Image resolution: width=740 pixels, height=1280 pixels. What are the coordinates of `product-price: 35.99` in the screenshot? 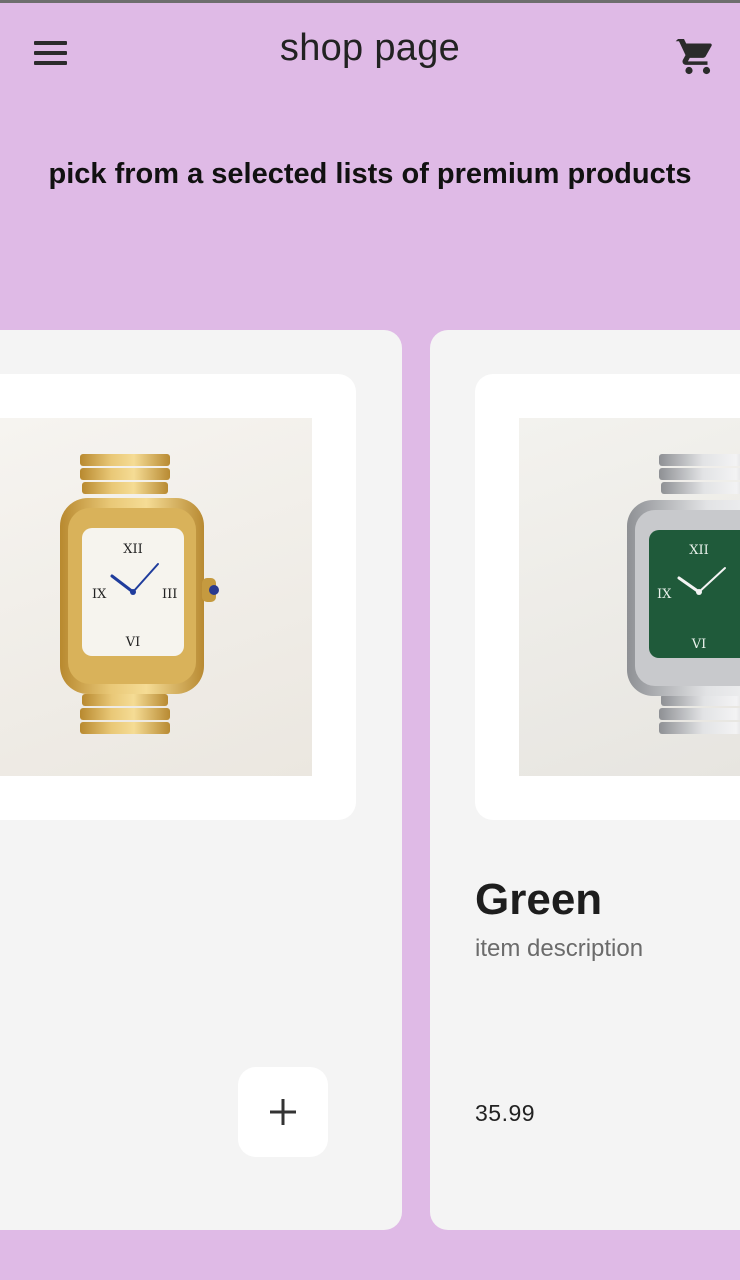 It's located at (505, 1113).